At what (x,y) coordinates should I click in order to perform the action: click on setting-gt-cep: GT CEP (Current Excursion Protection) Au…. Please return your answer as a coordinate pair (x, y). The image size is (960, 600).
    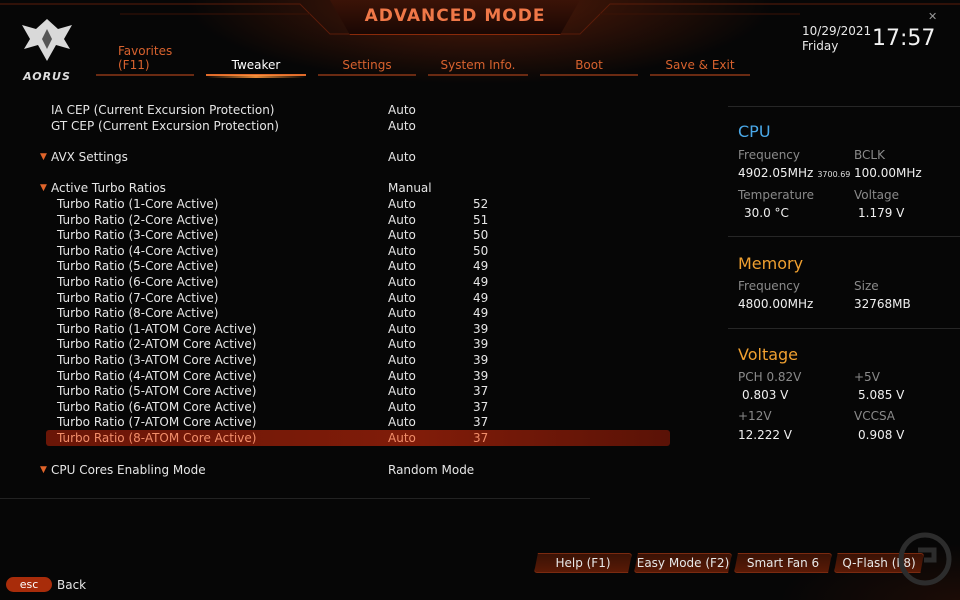
    Looking at the image, I should click on (358, 126).